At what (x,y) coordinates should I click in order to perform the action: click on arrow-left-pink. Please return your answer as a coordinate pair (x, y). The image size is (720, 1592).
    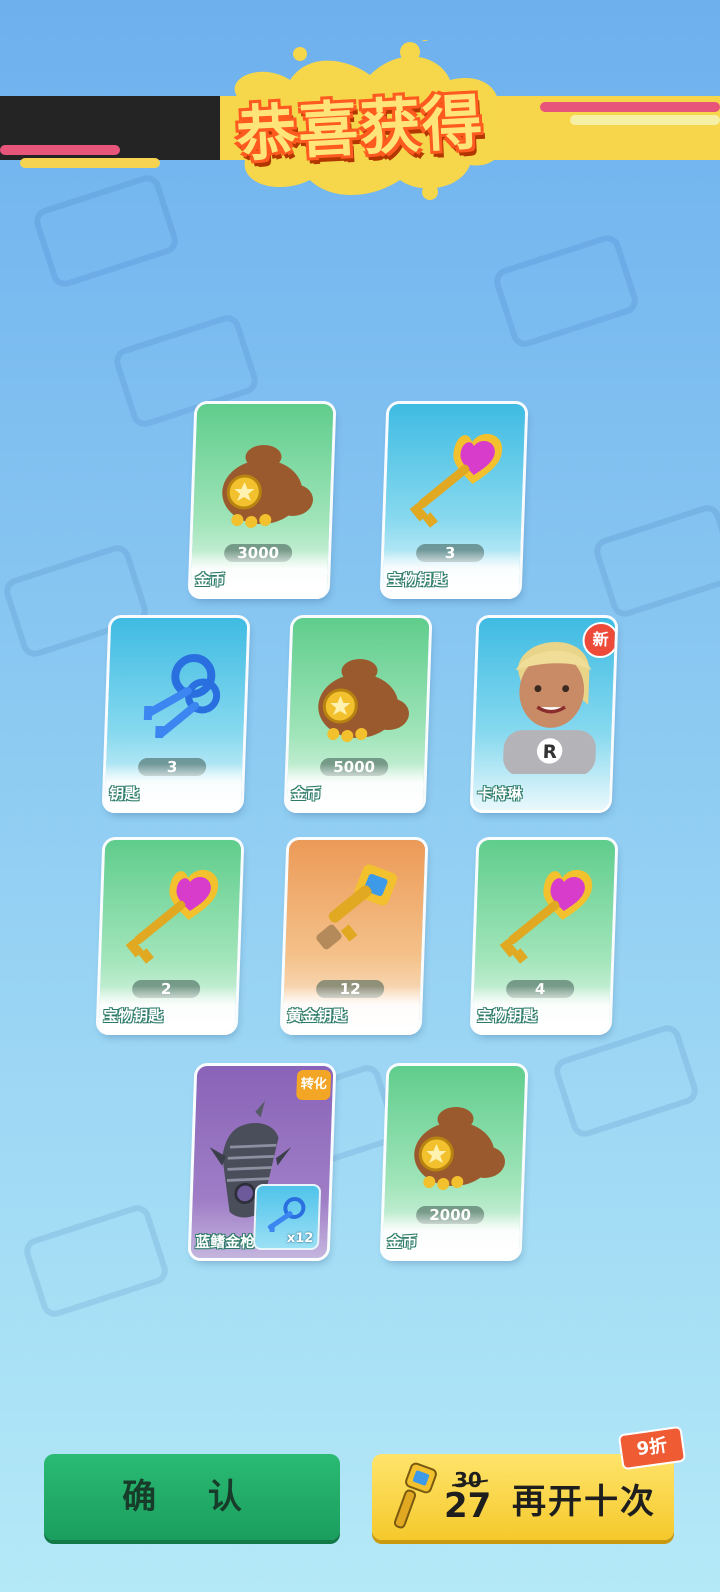
    Looking at the image, I should click on (60, 150).